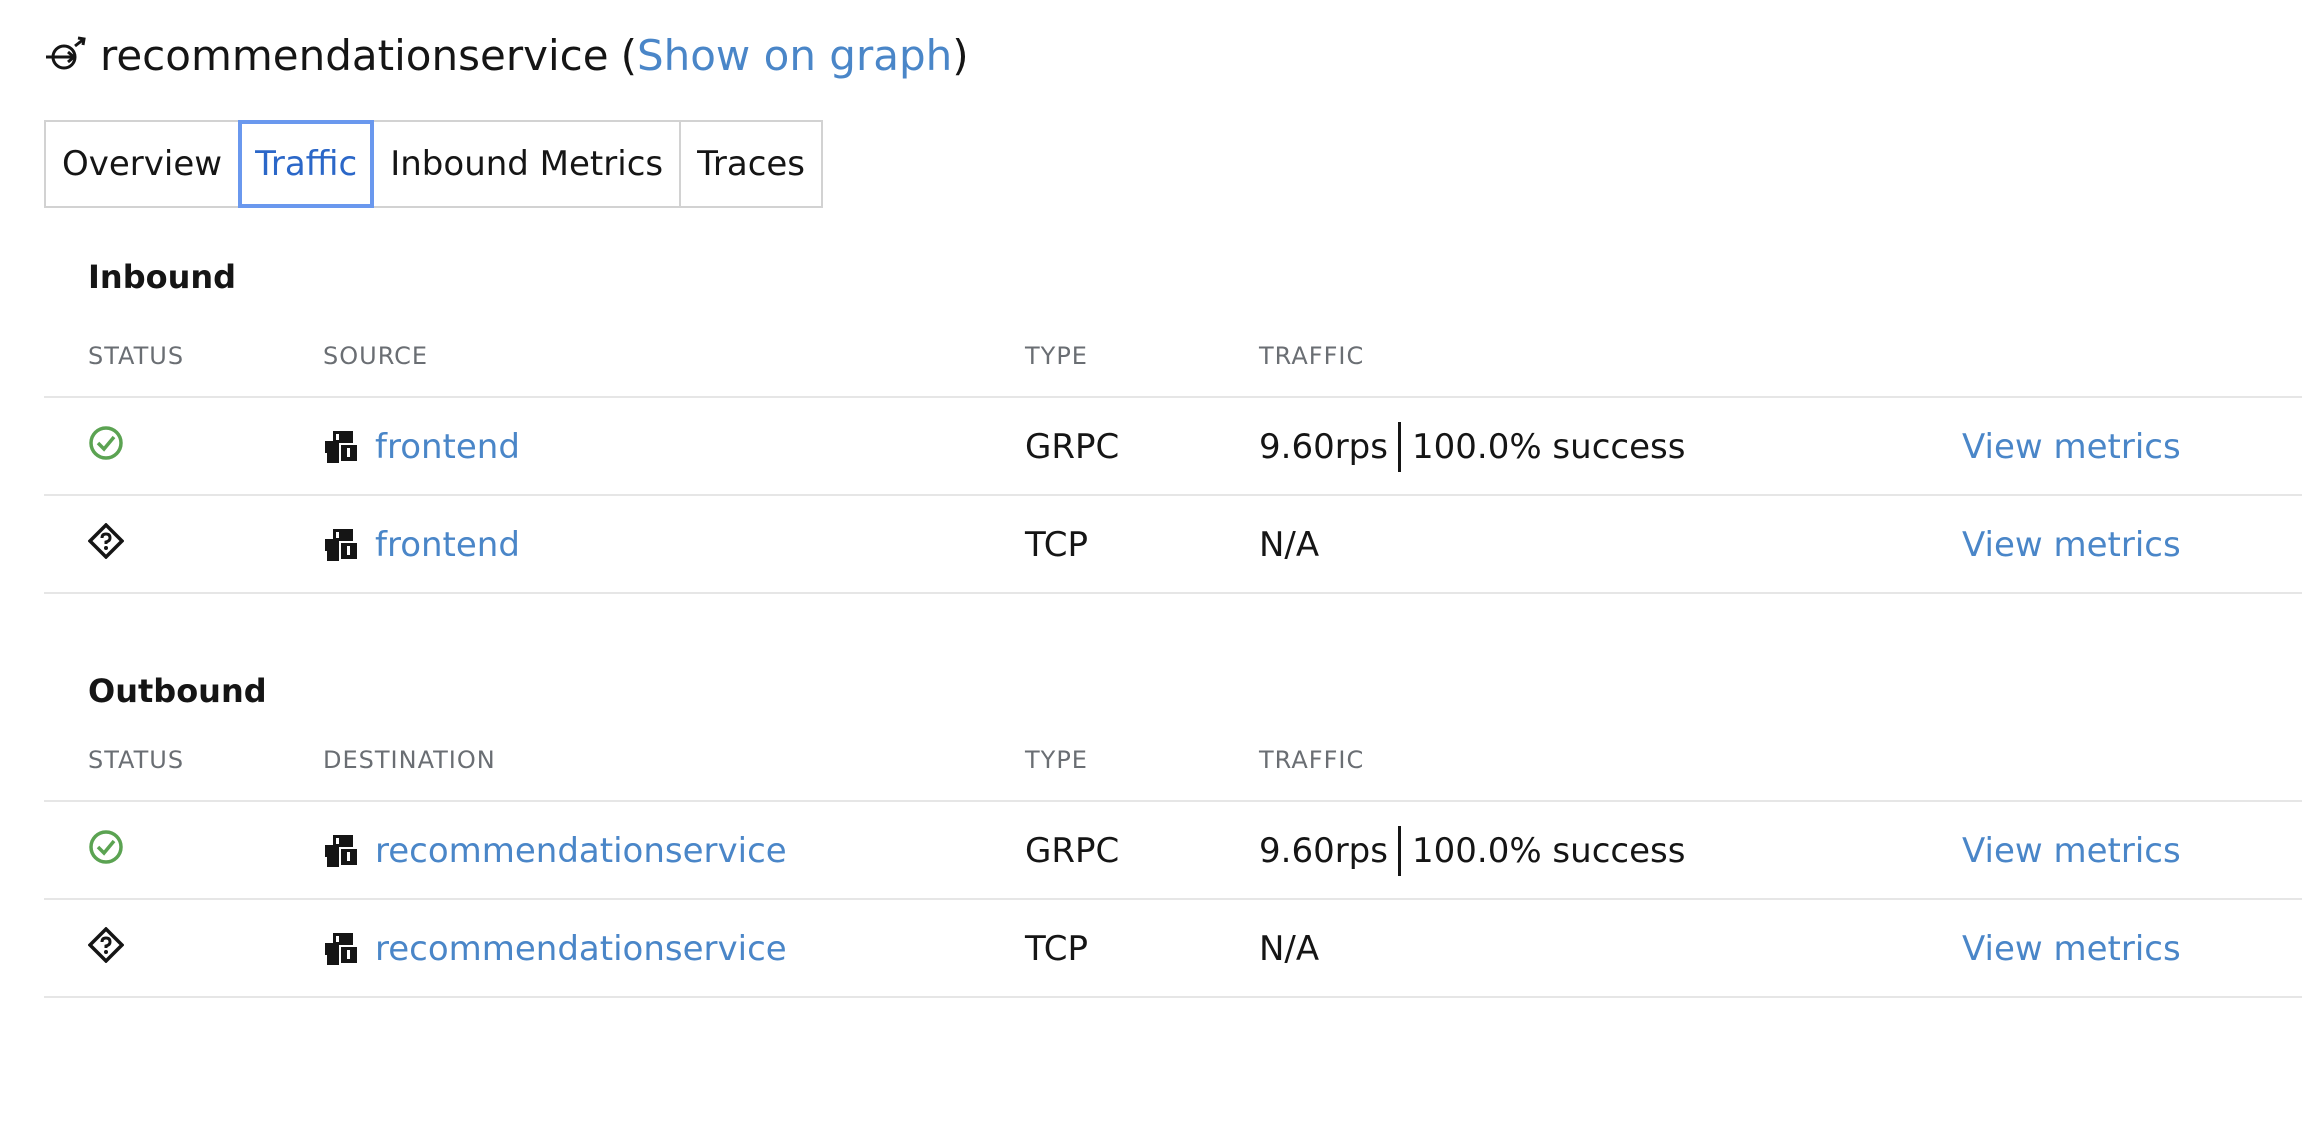 The image size is (2302, 1130). I want to click on outbound-traffic-cell: N/A, so click(1289, 949).